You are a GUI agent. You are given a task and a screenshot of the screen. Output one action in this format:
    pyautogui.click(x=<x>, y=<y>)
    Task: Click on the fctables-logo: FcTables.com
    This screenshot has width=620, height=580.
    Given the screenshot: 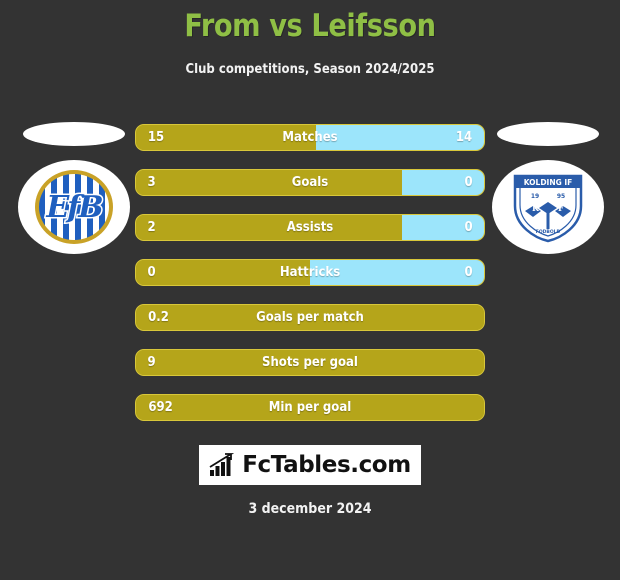 What is the action you would take?
    pyautogui.click(x=310, y=465)
    